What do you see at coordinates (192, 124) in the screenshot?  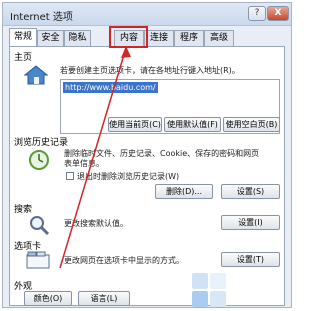 I see `use-default-button: 使用默认值(F)` at bounding box center [192, 124].